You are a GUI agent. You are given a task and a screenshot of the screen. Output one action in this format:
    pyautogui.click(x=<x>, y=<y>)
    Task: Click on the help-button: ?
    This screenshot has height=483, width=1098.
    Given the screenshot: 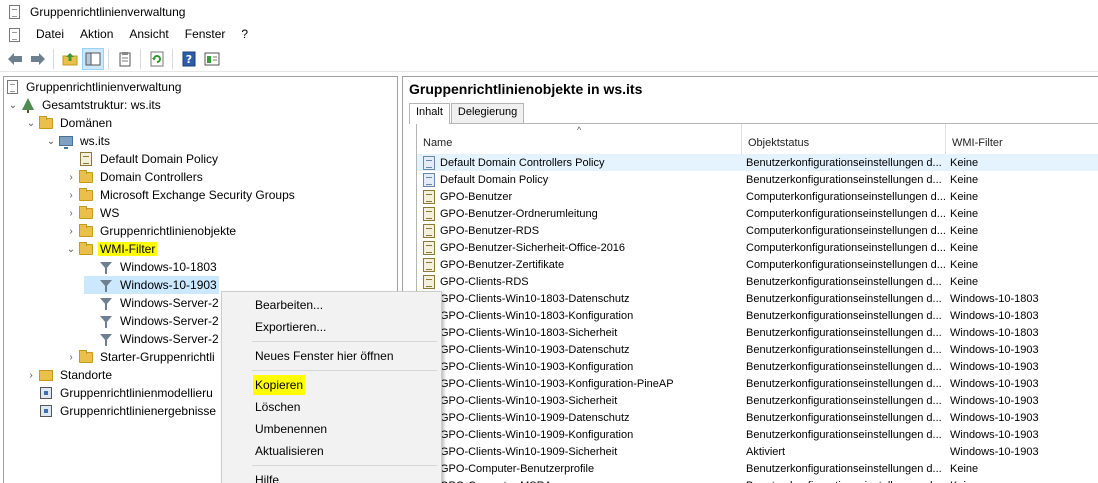 What is the action you would take?
    pyautogui.click(x=189, y=59)
    